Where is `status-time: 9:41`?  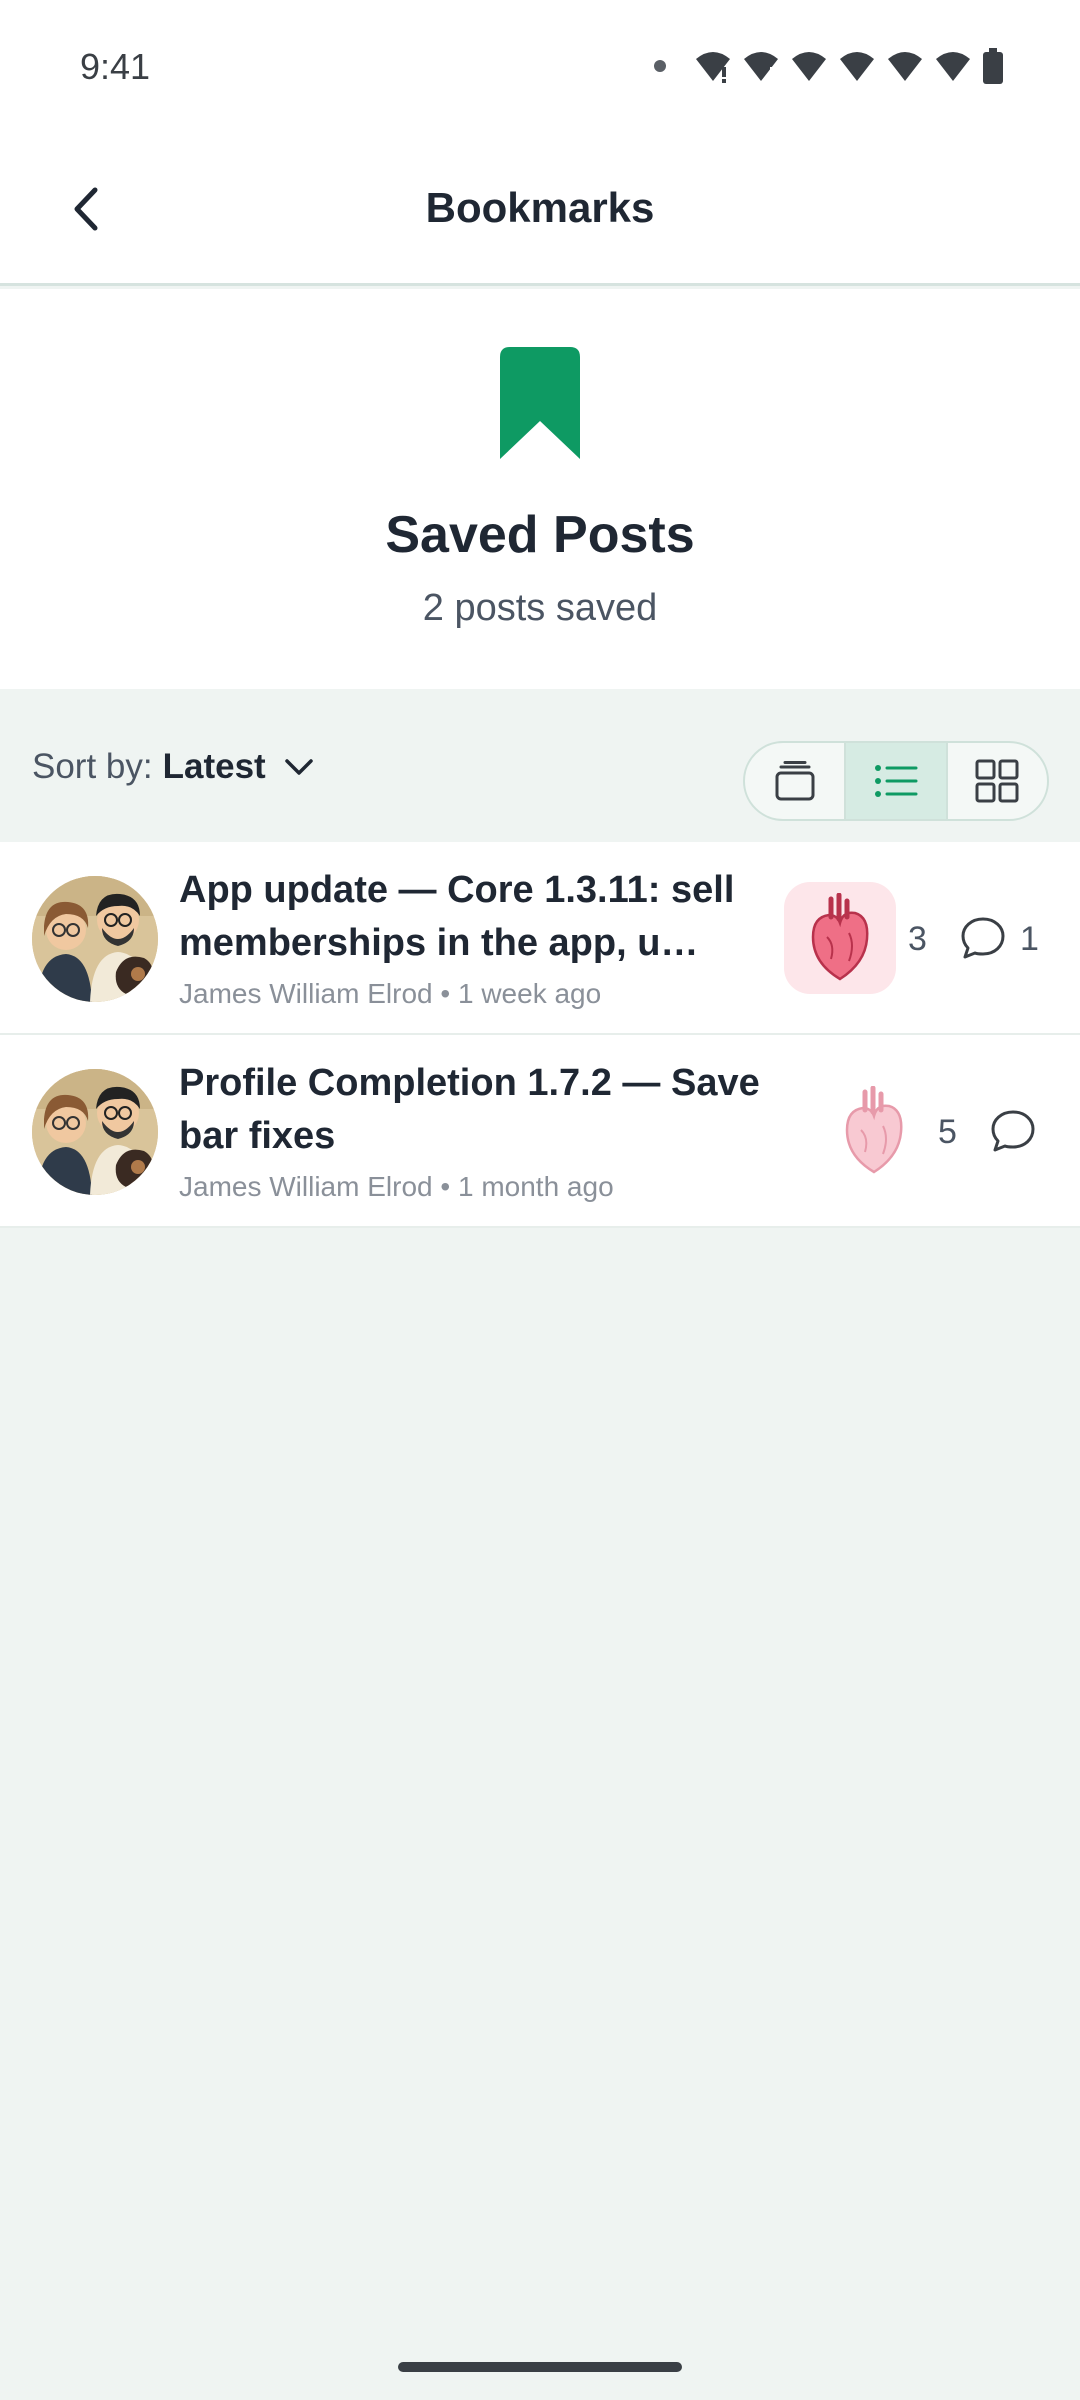 status-time: 9:41 is located at coordinates (115, 66).